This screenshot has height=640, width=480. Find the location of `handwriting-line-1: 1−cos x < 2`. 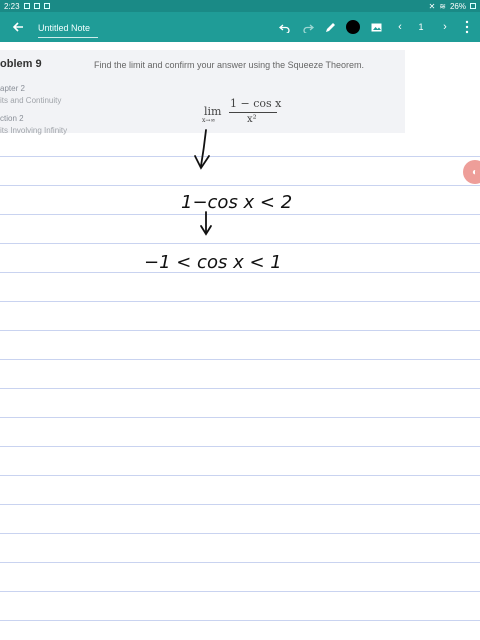

handwriting-line-1: 1−cos x < 2 is located at coordinates (236, 202).